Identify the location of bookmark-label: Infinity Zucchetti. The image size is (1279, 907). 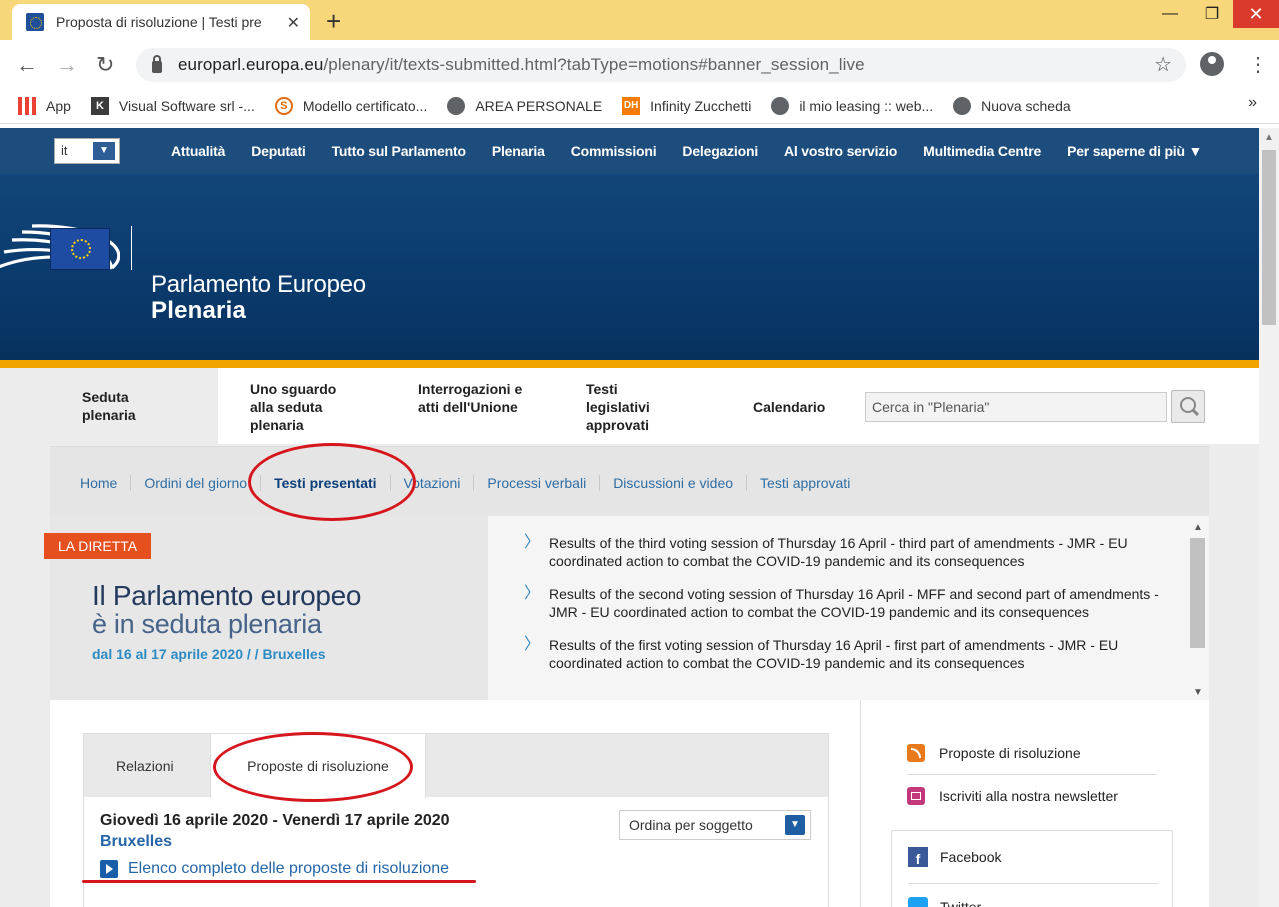
(701, 105).